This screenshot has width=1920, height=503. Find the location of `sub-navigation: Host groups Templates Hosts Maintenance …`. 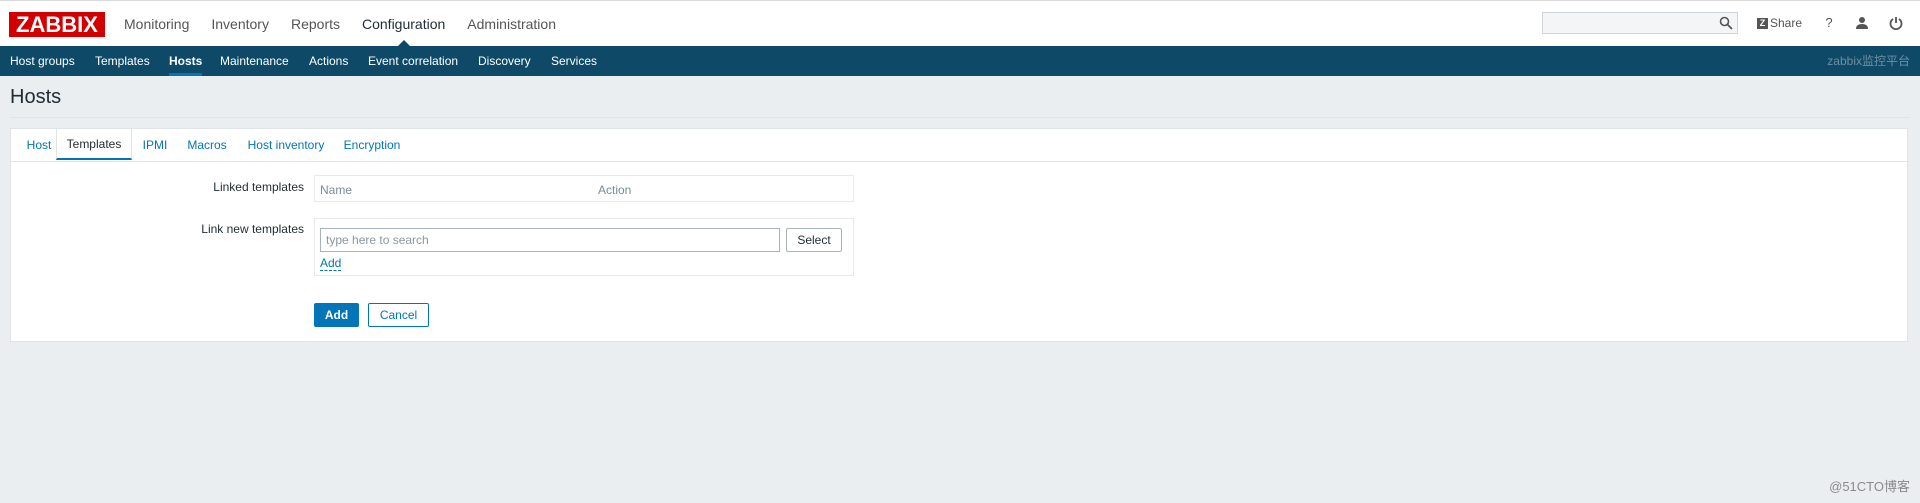

sub-navigation: Host groups Templates Hosts Maintenance … is located at coordinates (960, 61).